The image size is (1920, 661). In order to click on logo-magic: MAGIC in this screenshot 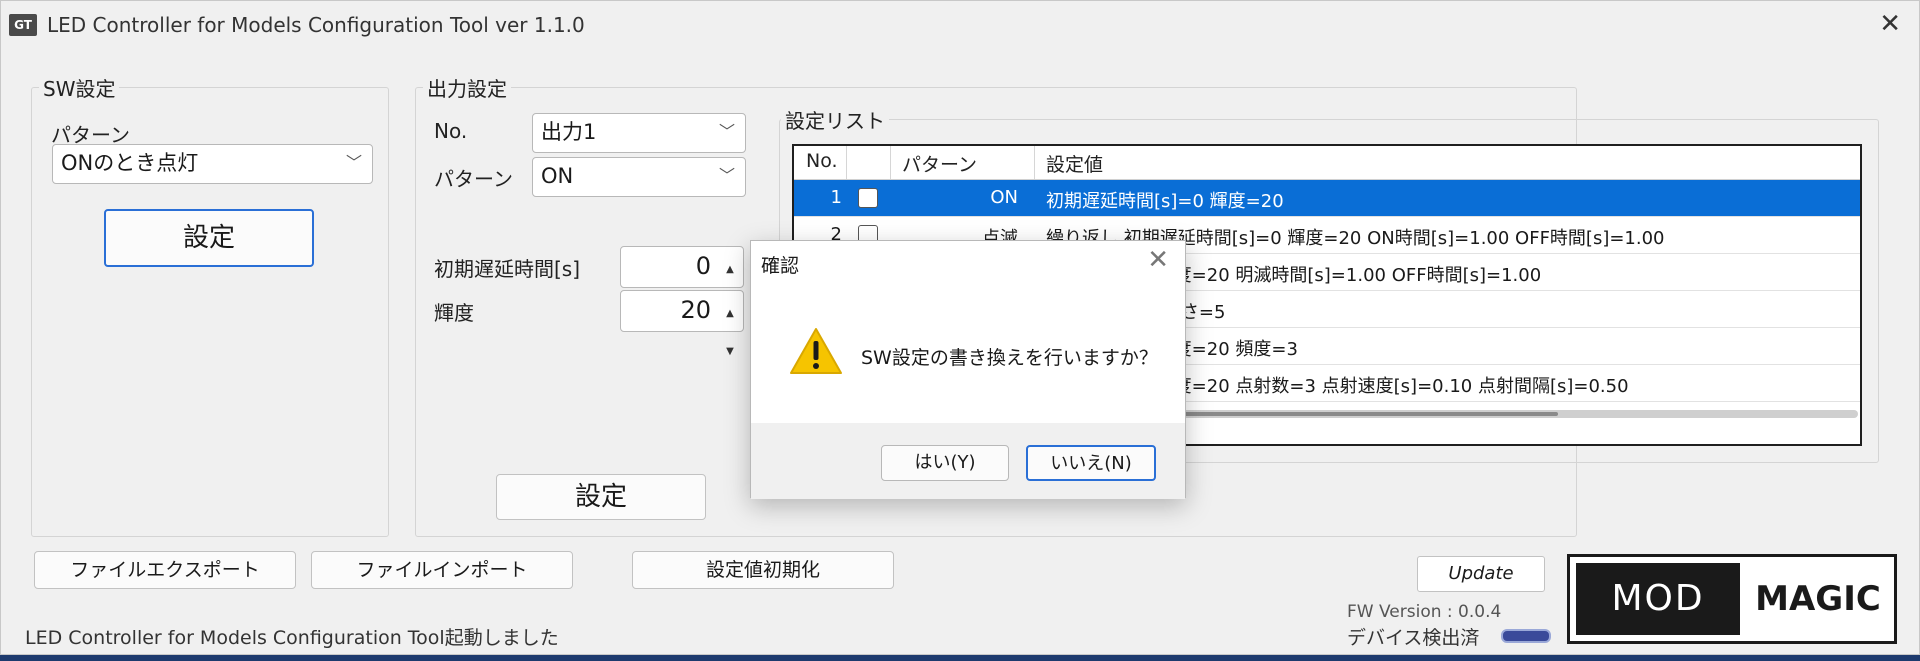, I will do `click(1818, 599)`.